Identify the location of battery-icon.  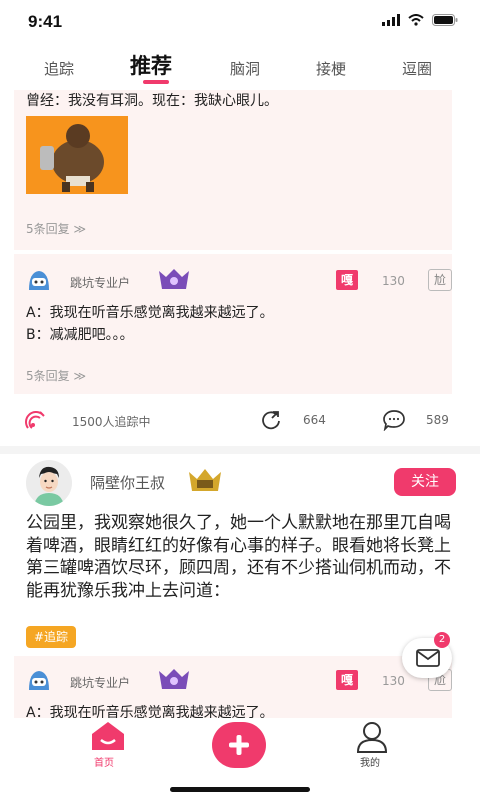
(445, 20).